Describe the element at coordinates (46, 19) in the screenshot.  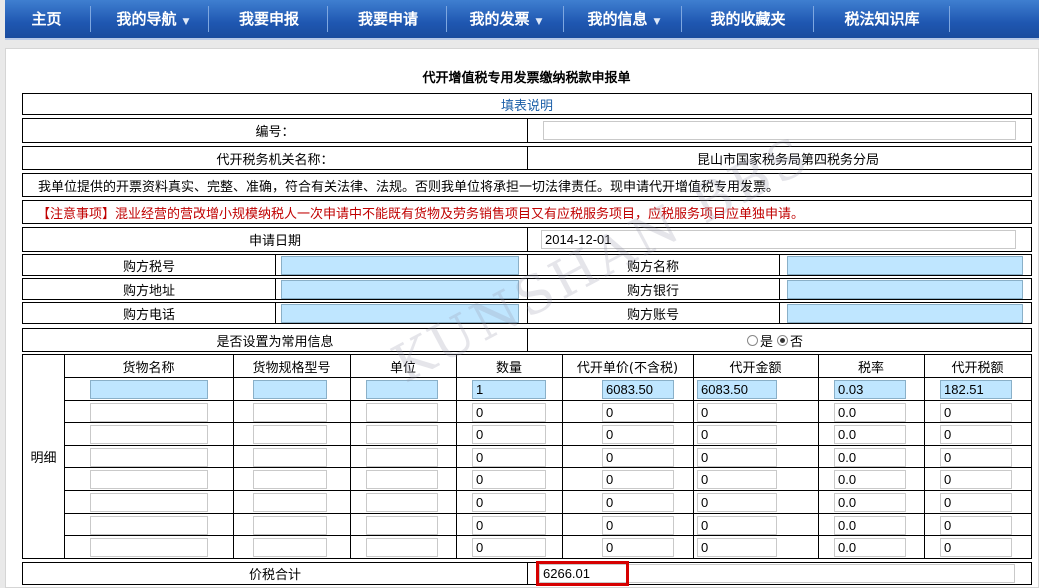
I see `nav-home: 主页` at that location.